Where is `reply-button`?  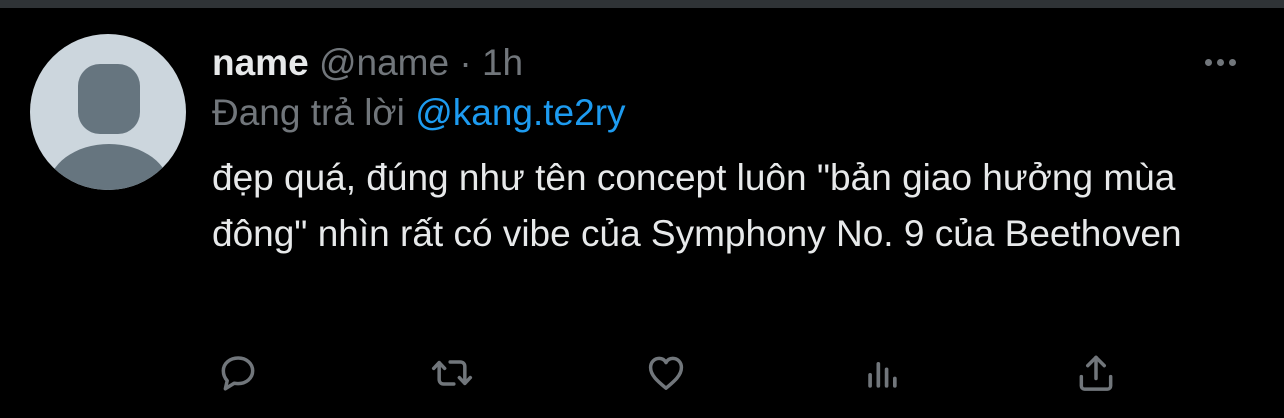 reply-button is located at coordinates (238, 373).